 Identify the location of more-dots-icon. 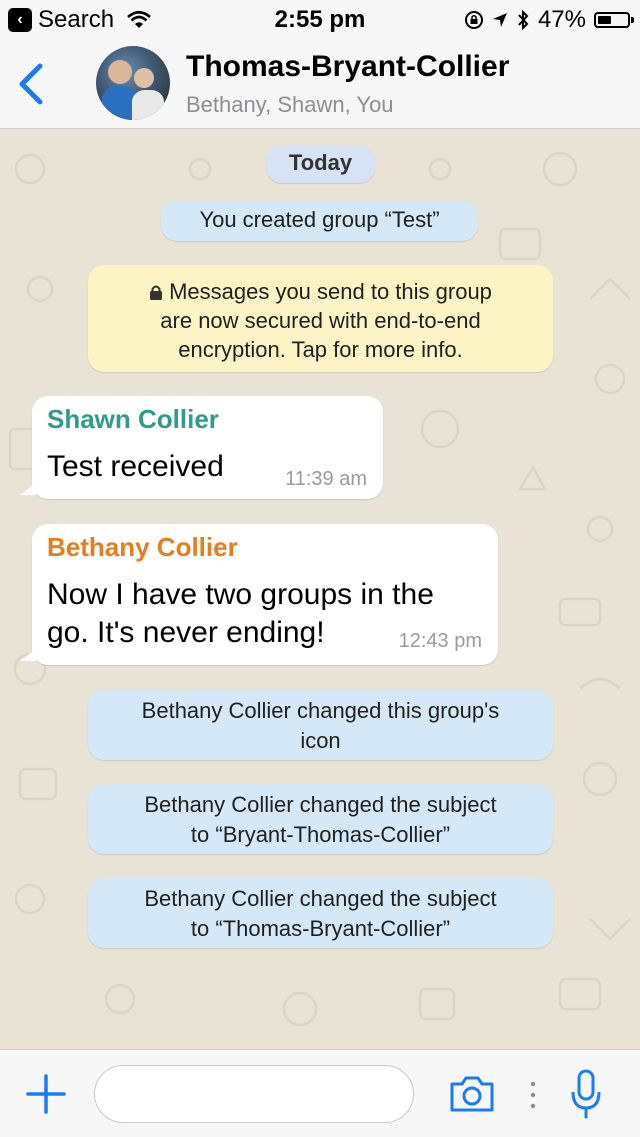
(533, 1095).